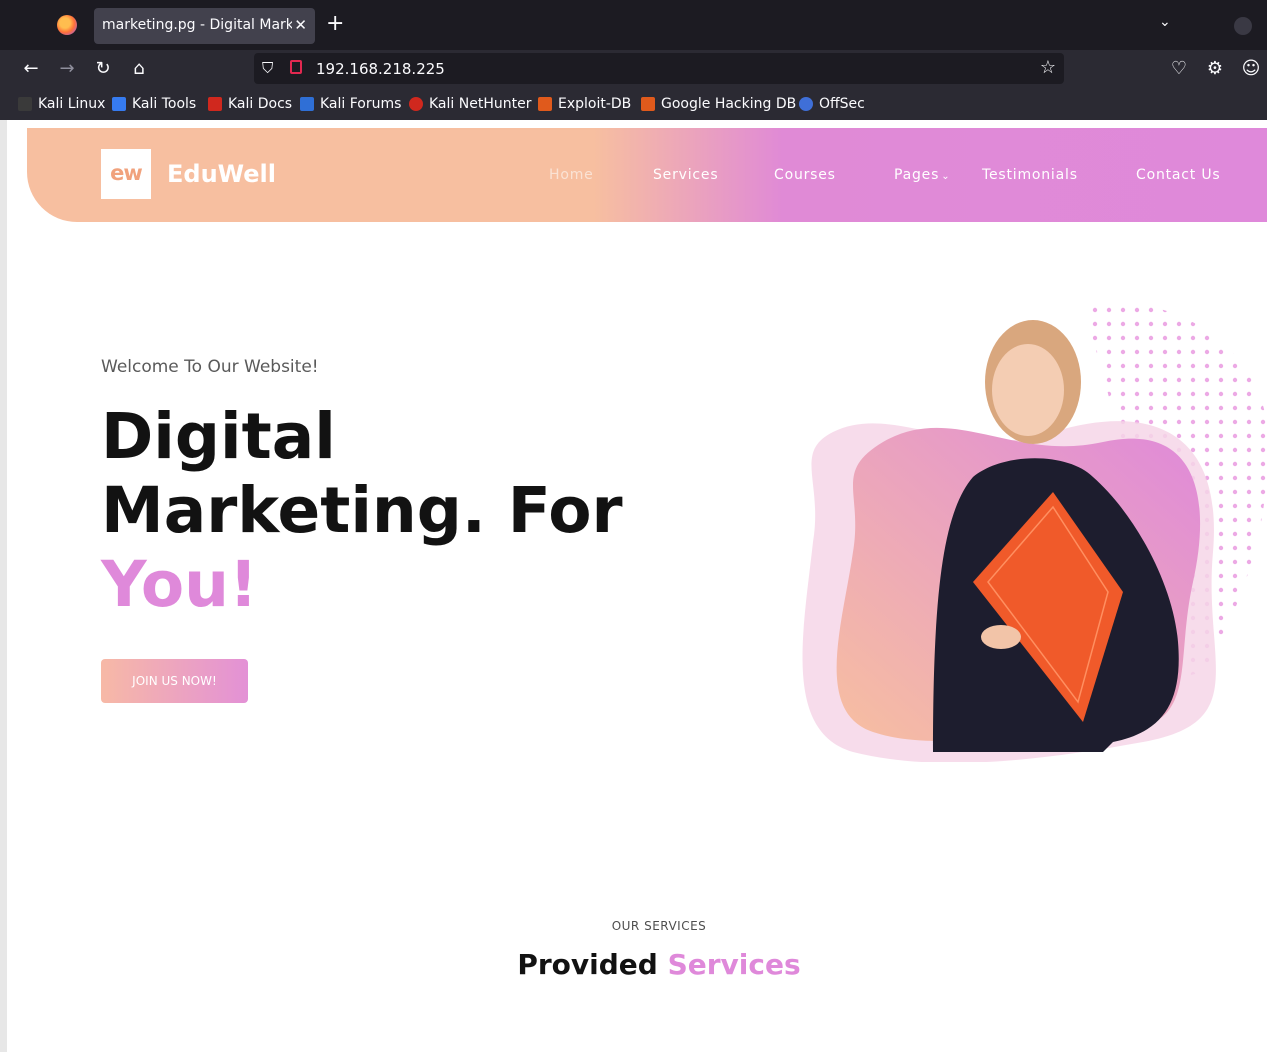 The image size is (1267, 1052). What do you see at coordinates (221, 174) in the screenshot?
I see `brand-name: EduWell` at bounding box center [221, 174].